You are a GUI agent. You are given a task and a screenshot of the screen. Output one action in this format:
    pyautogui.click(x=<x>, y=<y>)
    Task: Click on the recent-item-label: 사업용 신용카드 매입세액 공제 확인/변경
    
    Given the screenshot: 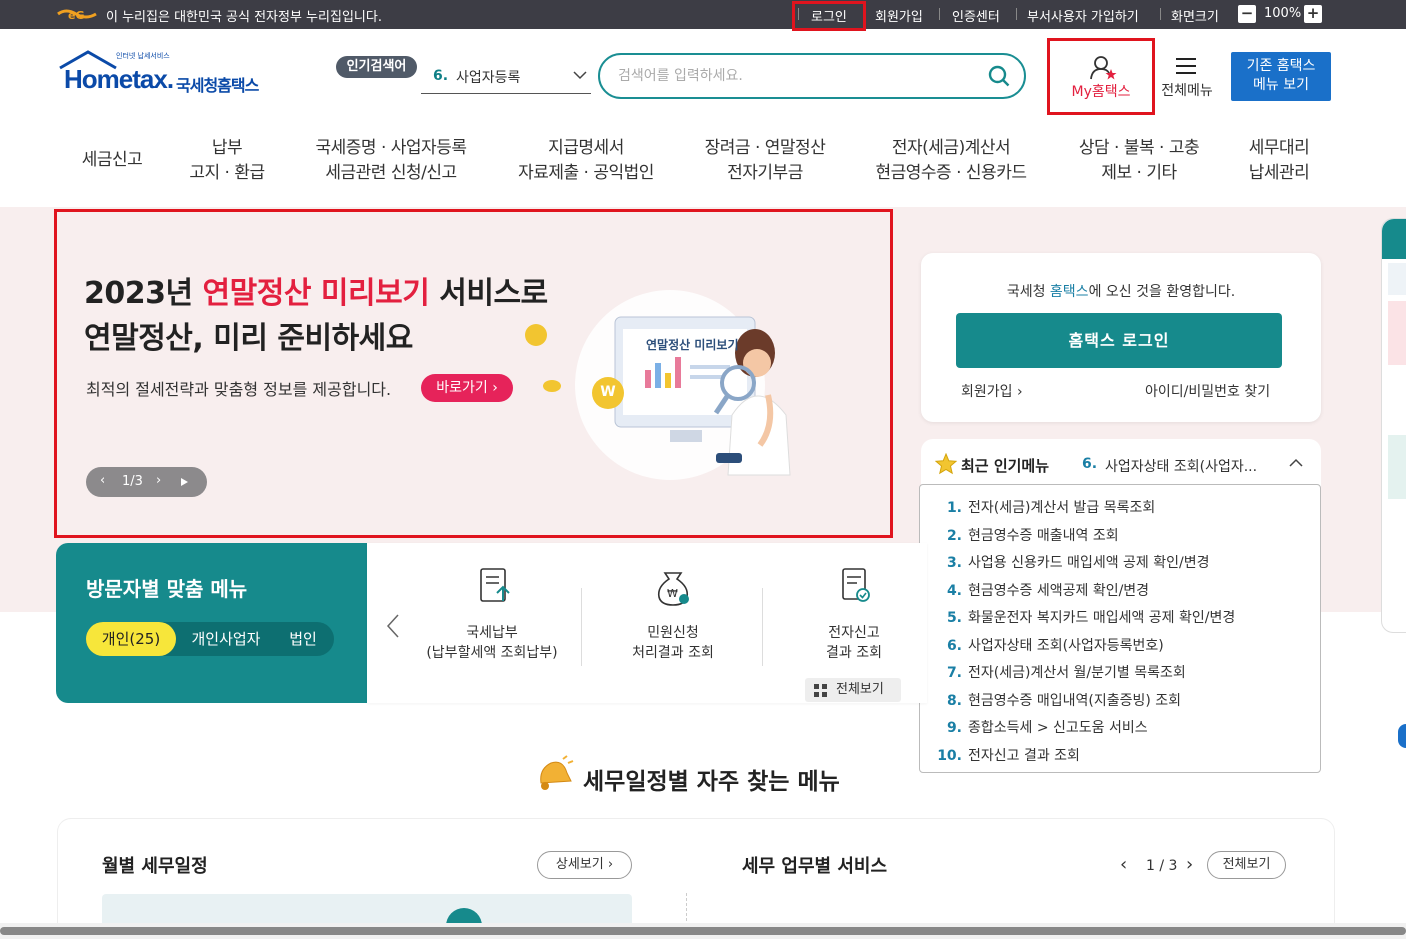 What is the action you would take?
    pyautogui.click(x=1089, y=563)
    